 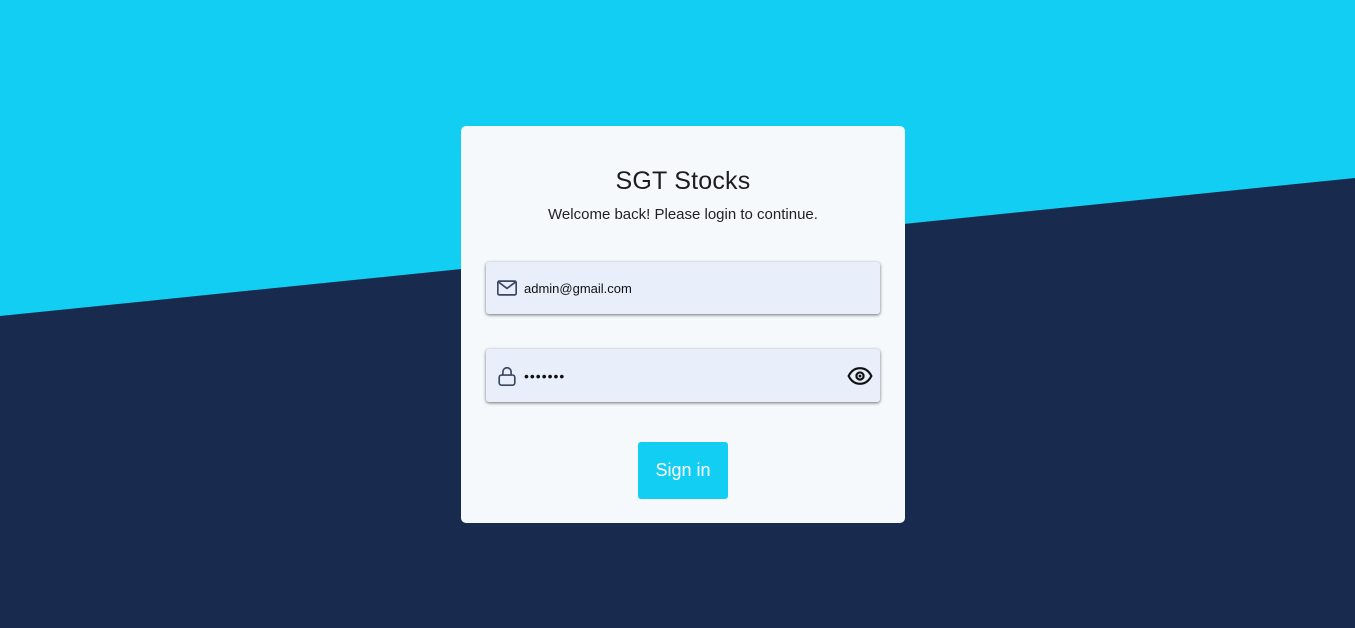 I want to click on password-field, so click(x=683, y=375).